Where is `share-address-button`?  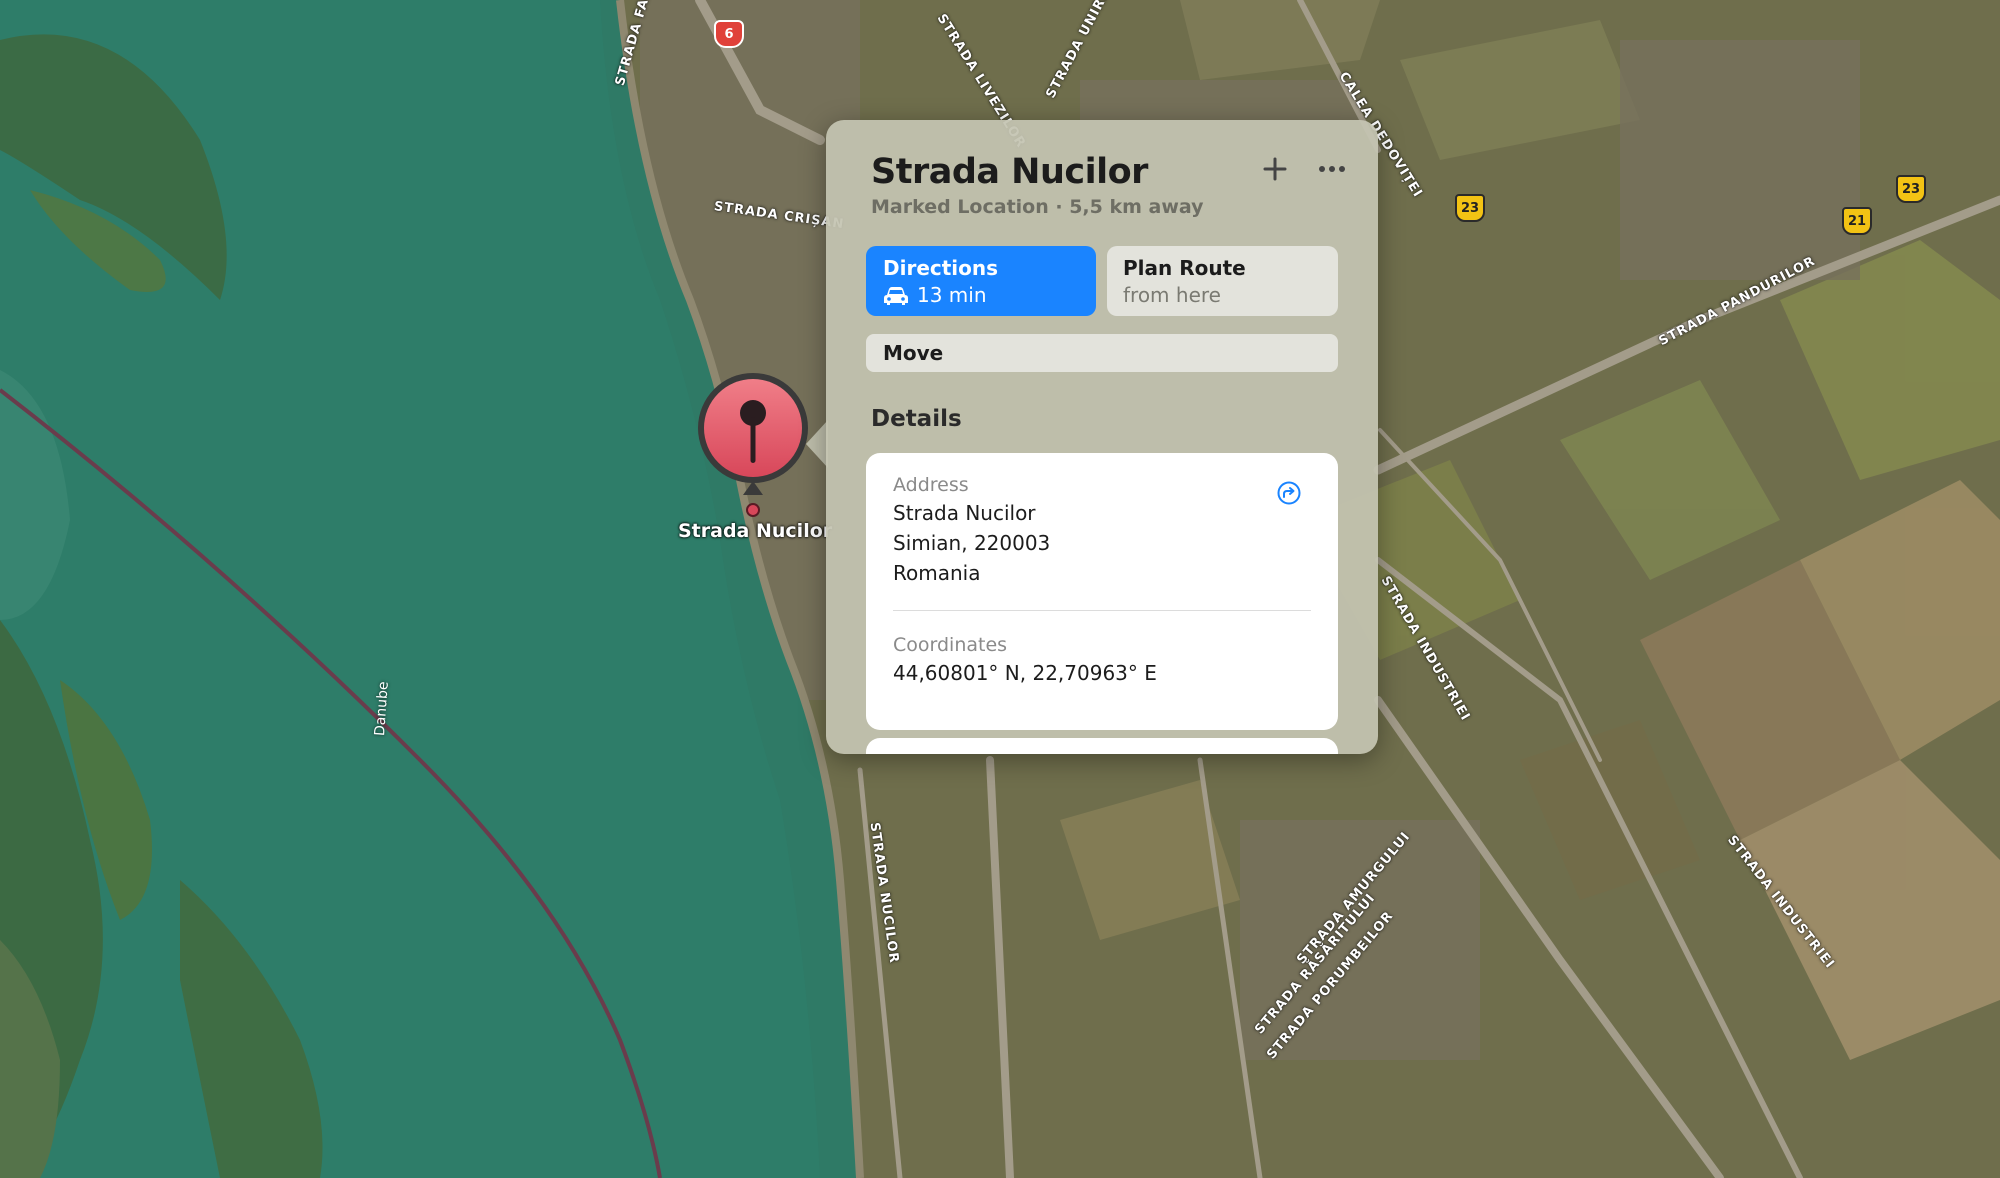 share-address-button is located at coordinates (1289, 493).